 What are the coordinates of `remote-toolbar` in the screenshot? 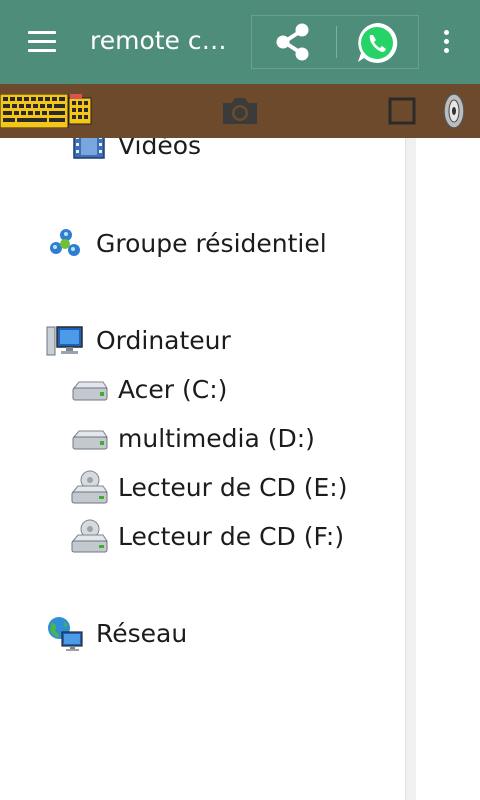 It's located at (240, 111).